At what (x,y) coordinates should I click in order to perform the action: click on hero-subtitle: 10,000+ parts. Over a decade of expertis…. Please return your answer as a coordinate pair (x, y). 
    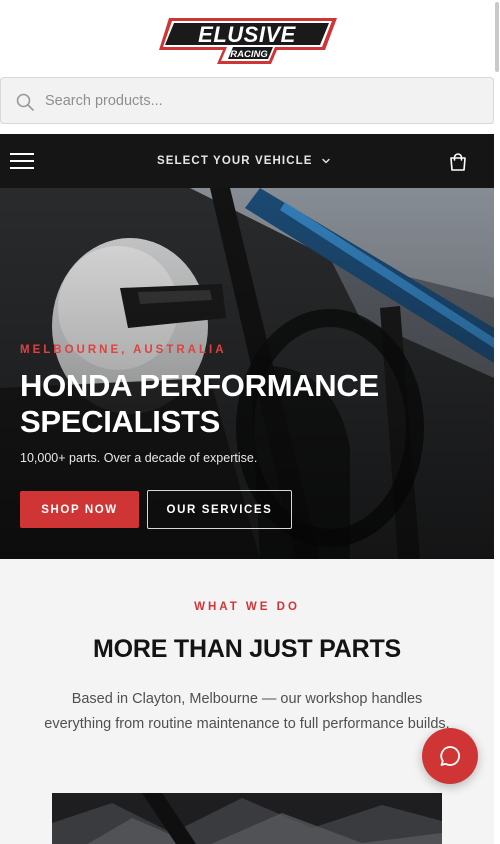
    Looking at the image, I should click on (139, 458).